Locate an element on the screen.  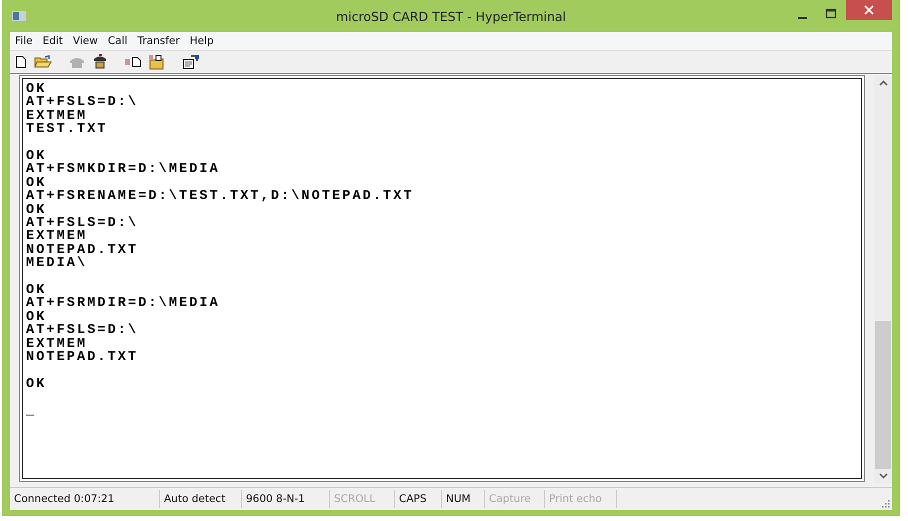
new-file-icon is located at coordinates (21, 62).